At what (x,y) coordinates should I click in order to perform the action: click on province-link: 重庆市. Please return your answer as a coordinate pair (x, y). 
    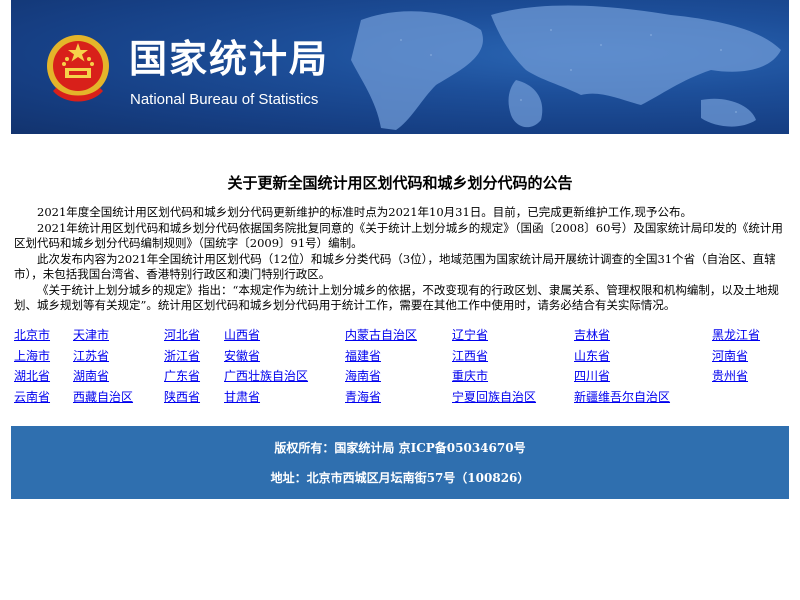
    Looking at the image, I should click on (470, 376).